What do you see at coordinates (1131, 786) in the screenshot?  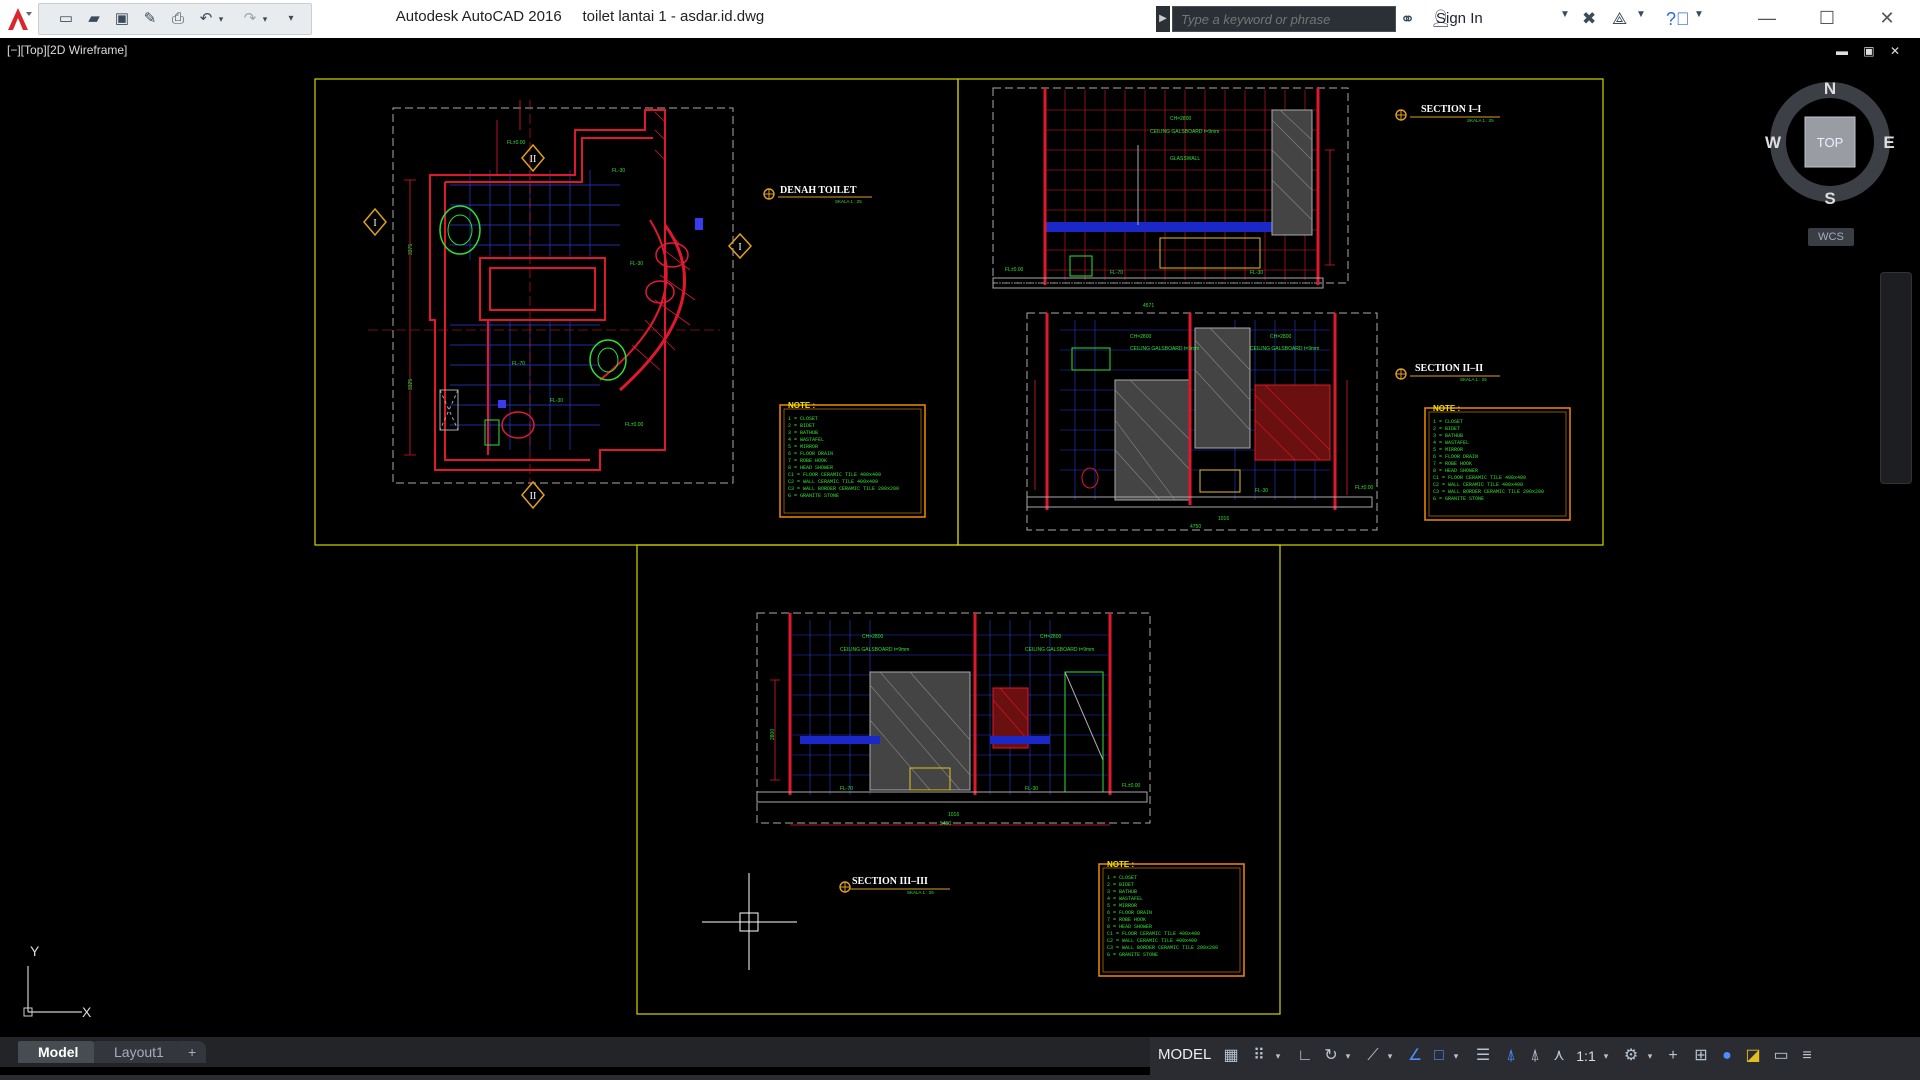 I see `sec3-fl-label: FL±0.00` at bounding box center [1131, 786].